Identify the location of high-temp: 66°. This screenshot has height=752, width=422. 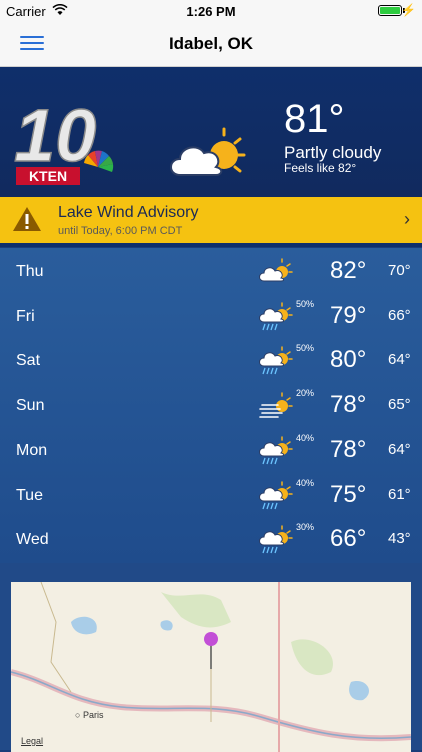
(348, 539).